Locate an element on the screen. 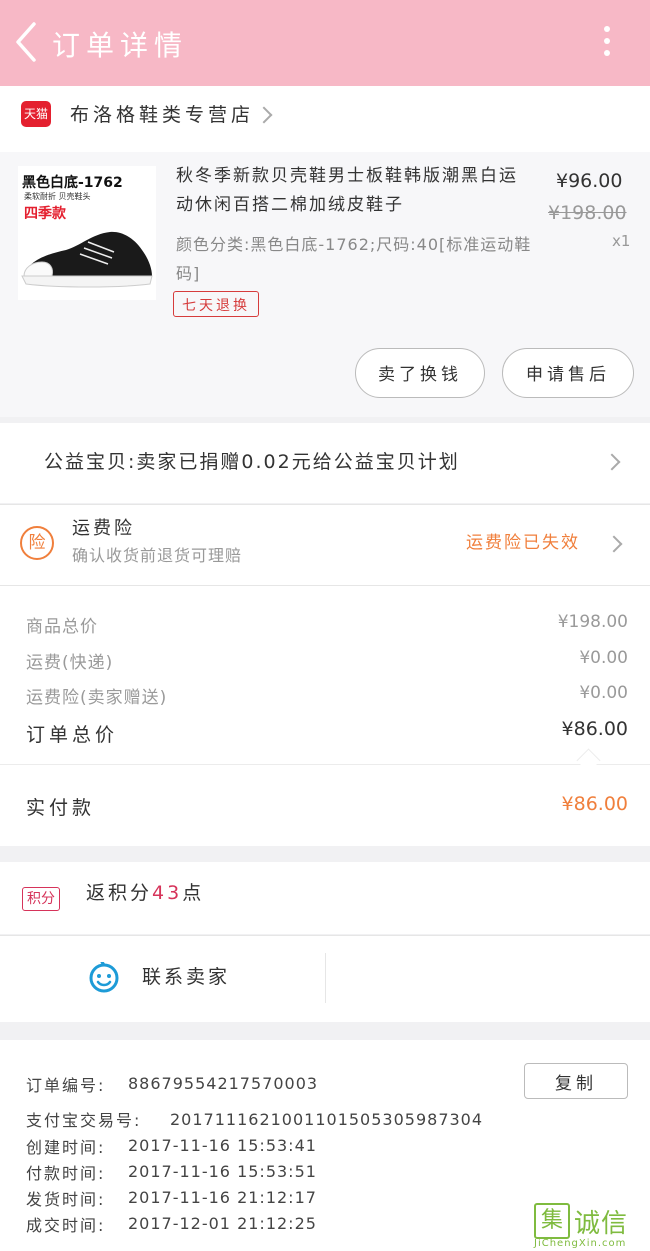 Image resolution: width=650 pixels, height=1251 pixels. summary-label-insurance: 运费险(卖家赠送) is located at coordinates (97, 698).